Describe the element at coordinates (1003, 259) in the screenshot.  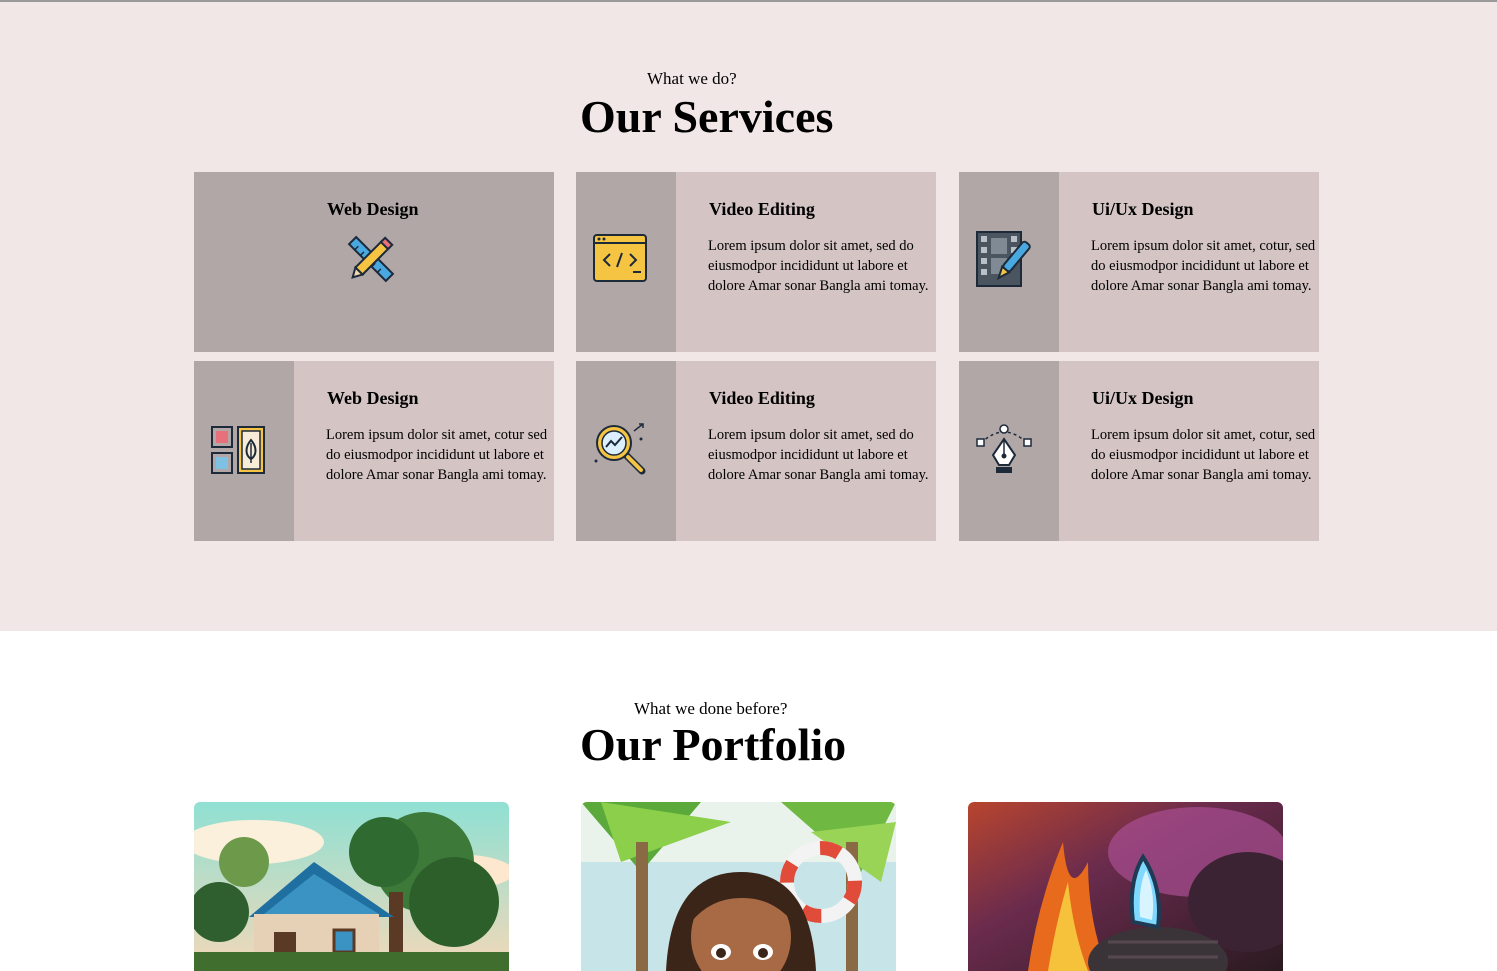
I see `film-brush-icon` at that location.